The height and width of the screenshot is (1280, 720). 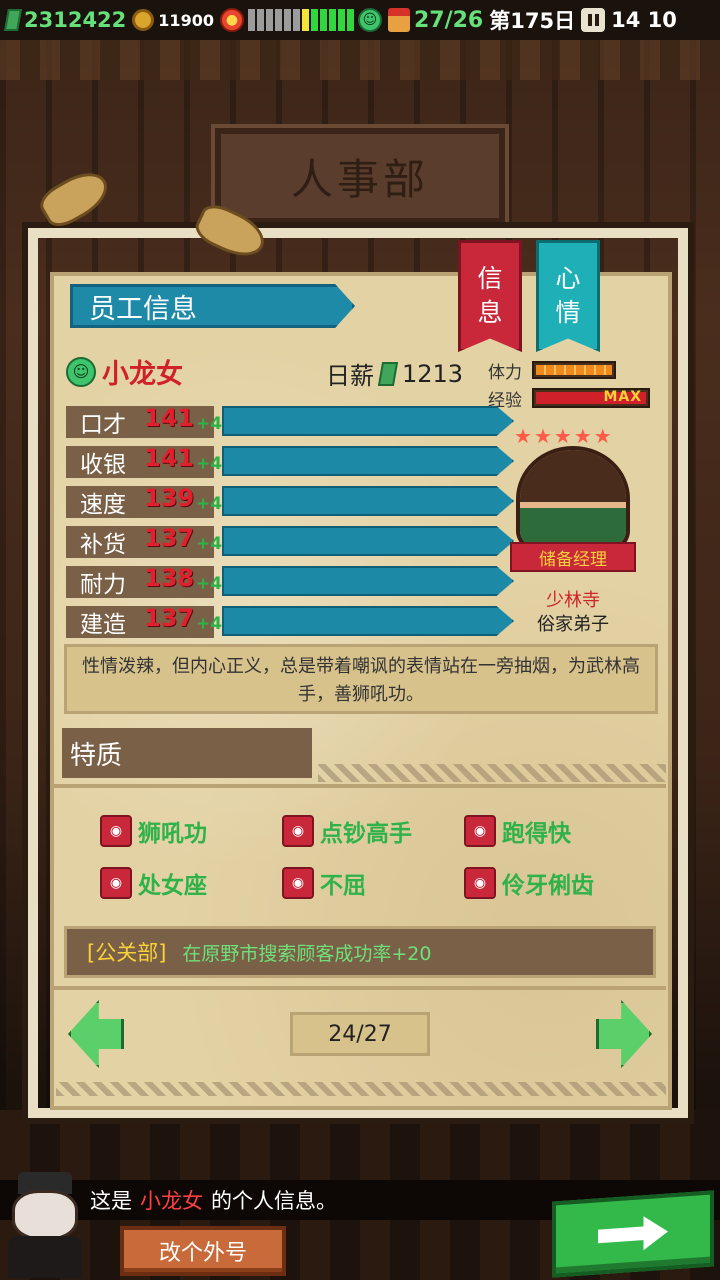 I want to click on stat-row: 耐力 138 +41, so click(x=291, y=582).